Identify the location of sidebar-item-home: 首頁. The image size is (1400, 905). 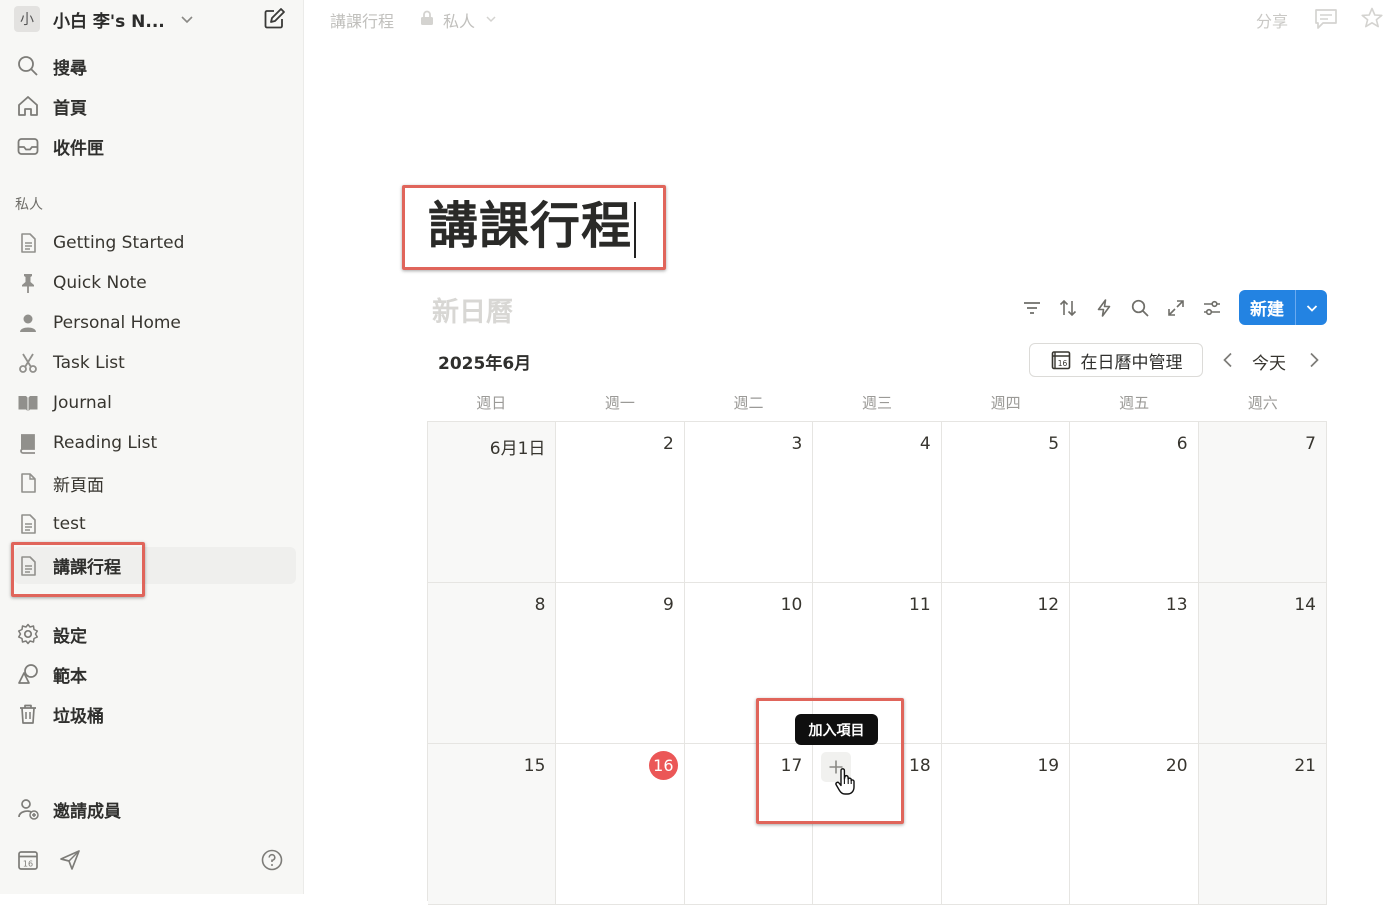
(155, 106).